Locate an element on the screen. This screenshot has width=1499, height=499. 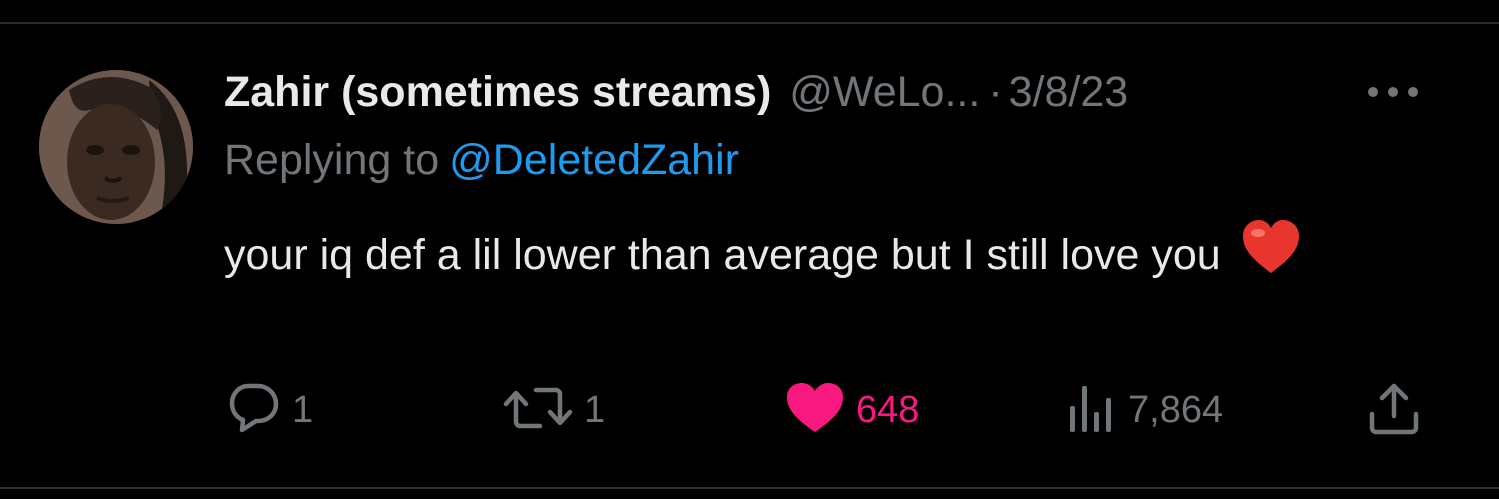
heart-icon is located at coordinates (815, 410).